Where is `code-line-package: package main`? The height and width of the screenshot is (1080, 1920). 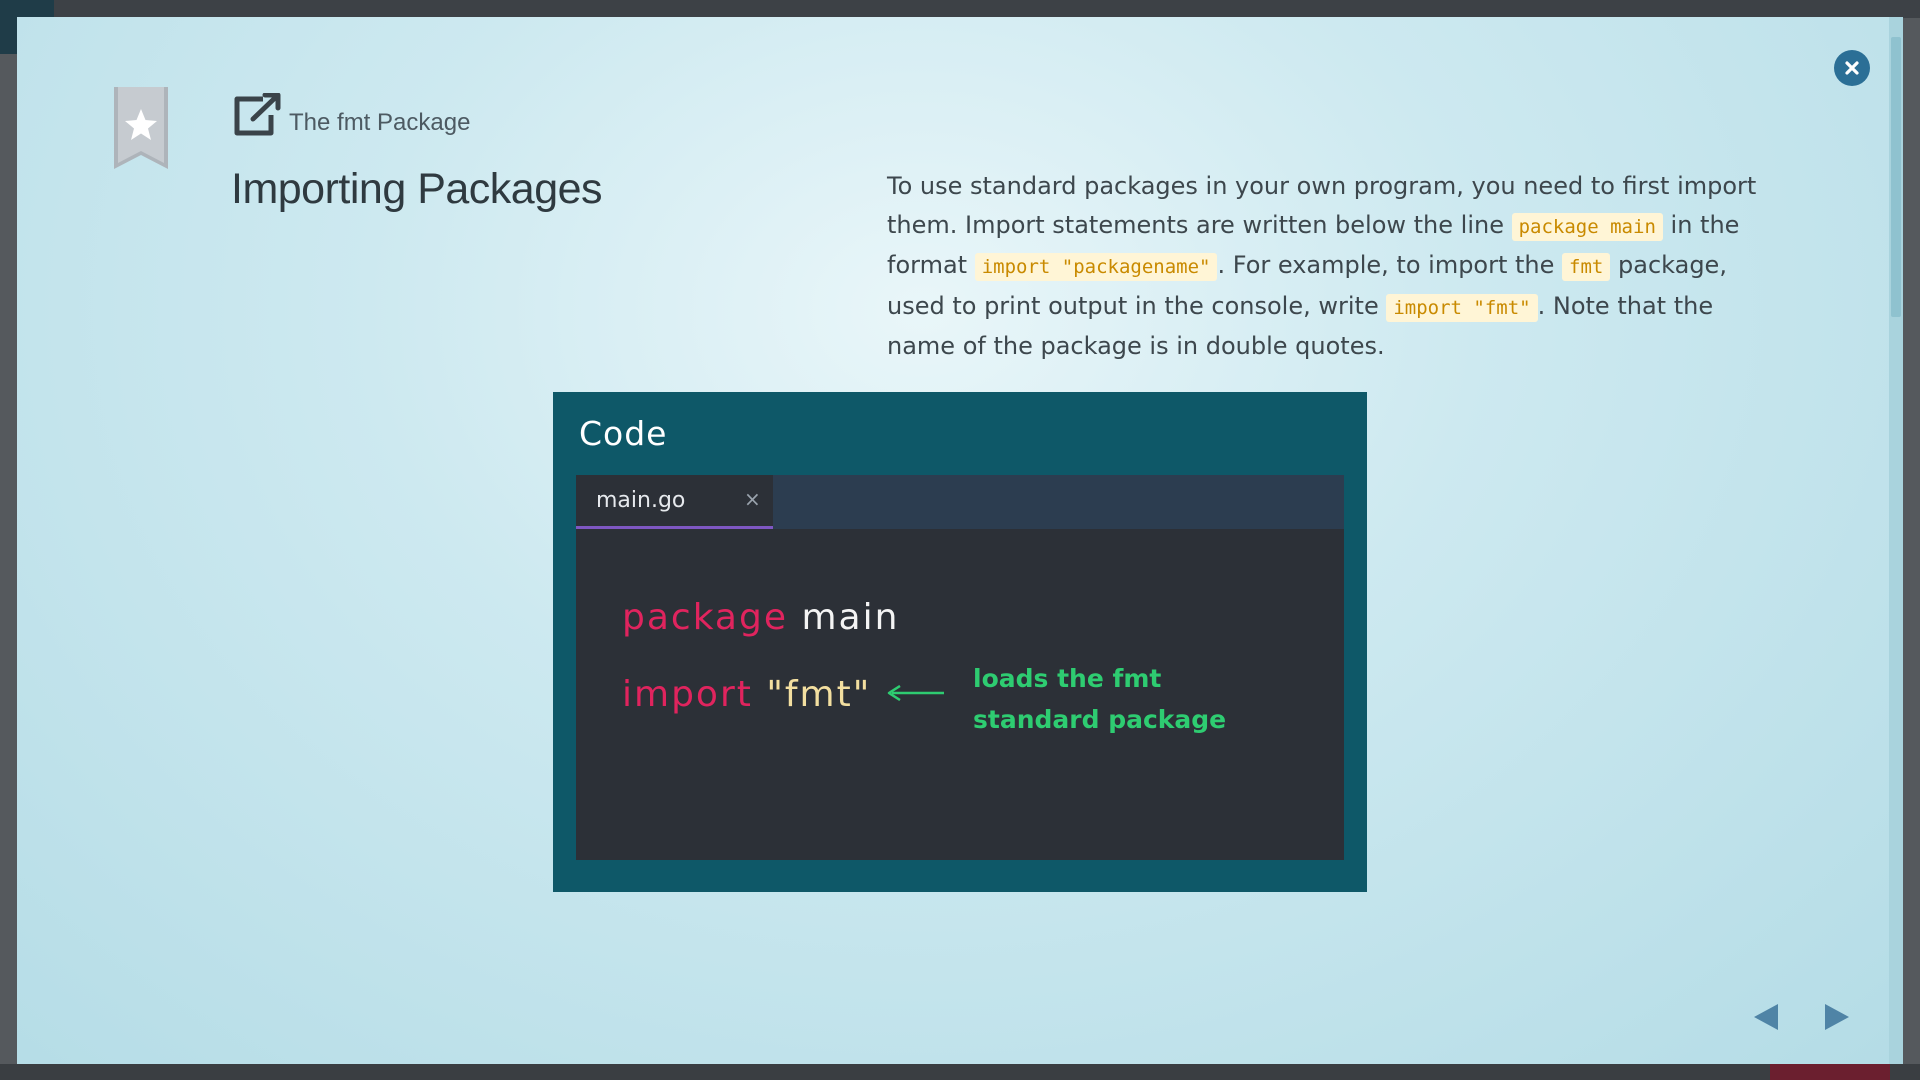 code-line-package: package main is located at coordinates (760, 617).